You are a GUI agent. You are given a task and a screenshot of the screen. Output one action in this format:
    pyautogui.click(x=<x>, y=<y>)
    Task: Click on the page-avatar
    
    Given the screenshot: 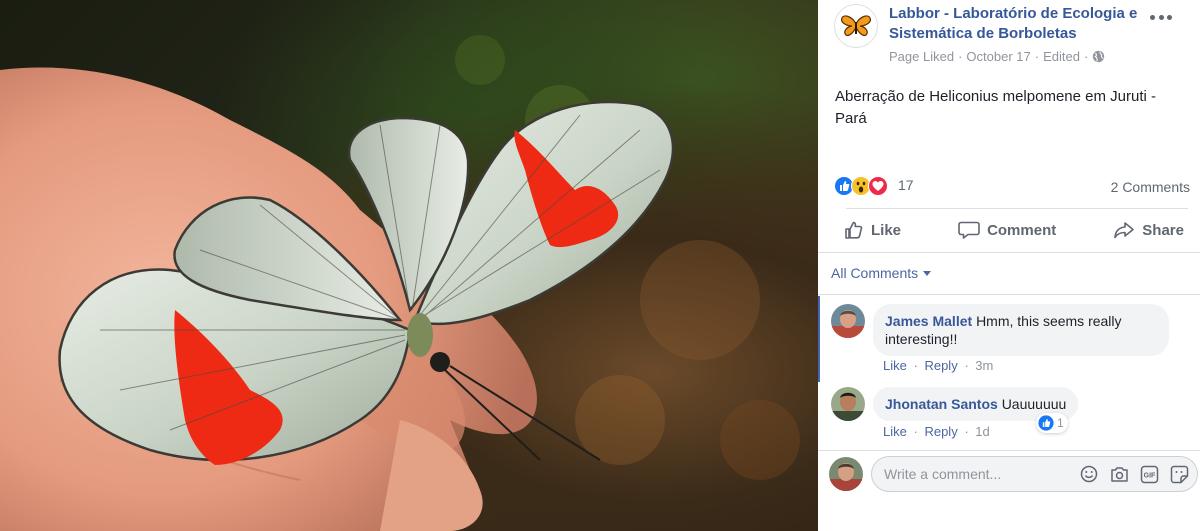 What is the action you would take?
    pyautogui.click(x=856, y=26)
    